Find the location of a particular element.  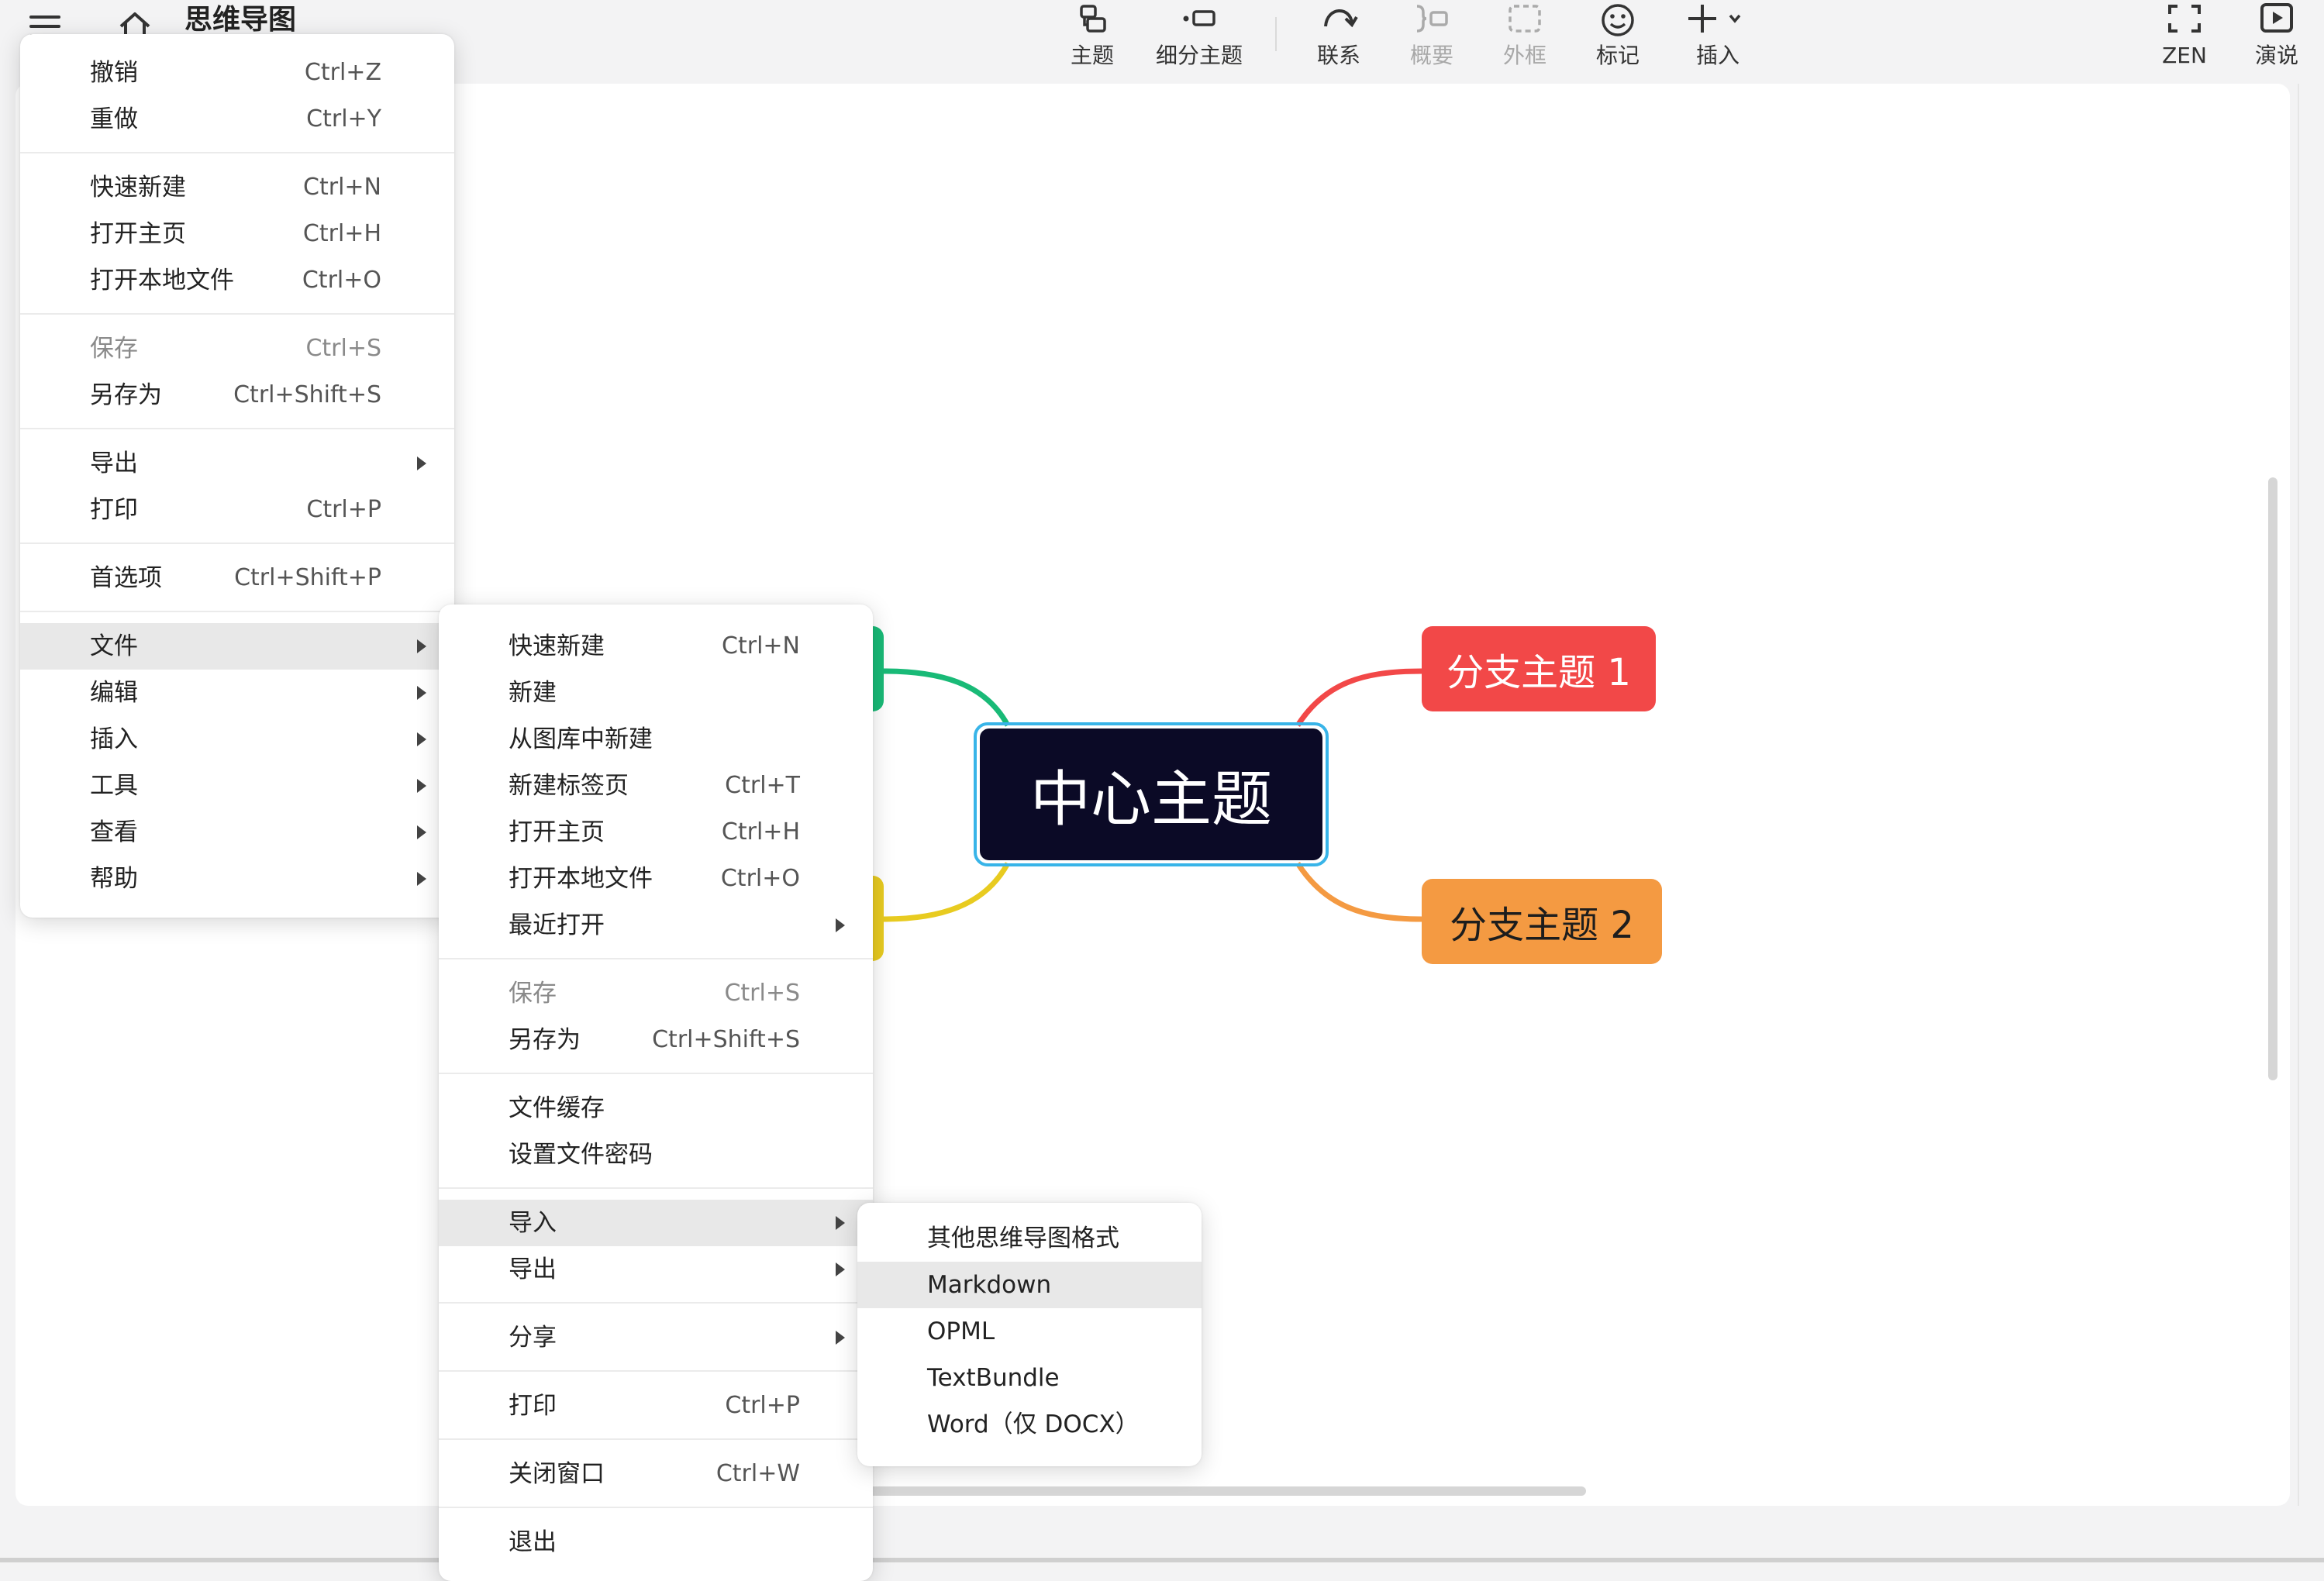

file-item-print: 打印 Ctrl+P is located at coordinates (656, 1406).